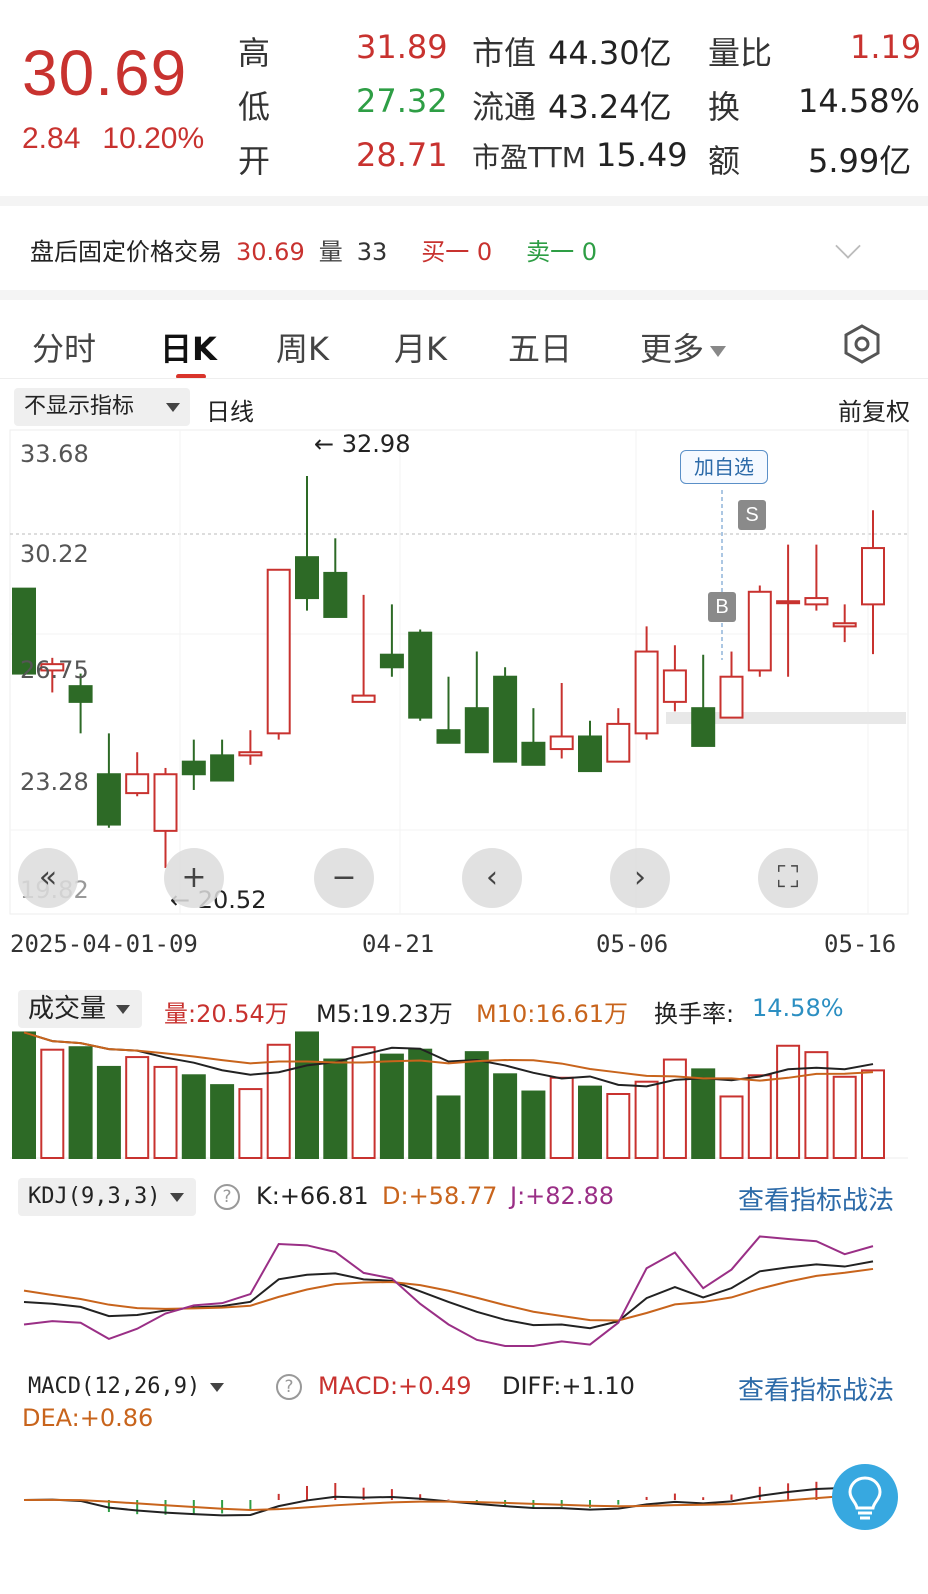 The height and width of the screenshot is (1594, 928). I want to click on minus-icon: −, so click(344, 877).